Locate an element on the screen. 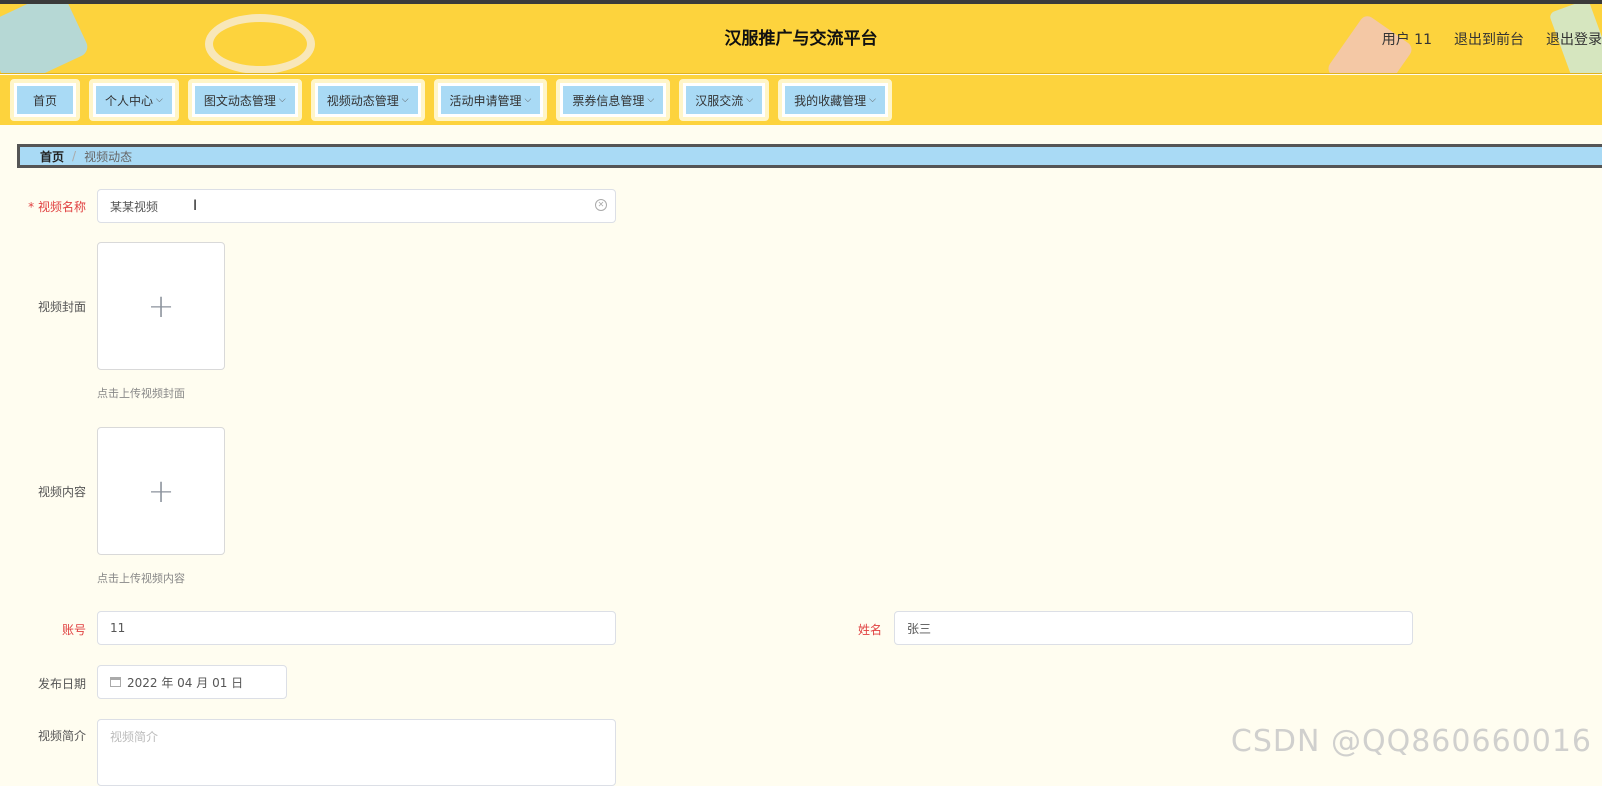 This screenshot has width=1602, height=786. nav-personal-center: 个人中心 ⌵ is located at coordinates (134, 100).